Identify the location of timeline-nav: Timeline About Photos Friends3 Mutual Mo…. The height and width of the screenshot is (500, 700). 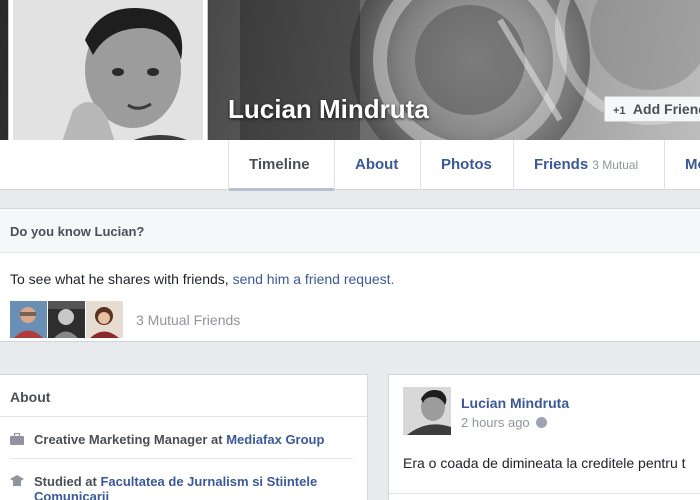
(350, 165).